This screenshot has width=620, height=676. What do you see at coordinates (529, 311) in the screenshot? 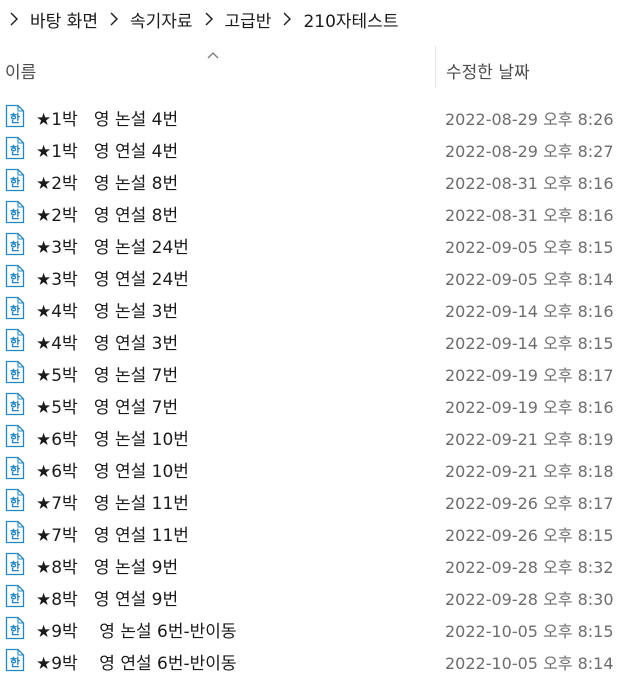
I see `file-date-modified: 2022-09-14 오후 8:16` at bounding box center [529, 311].